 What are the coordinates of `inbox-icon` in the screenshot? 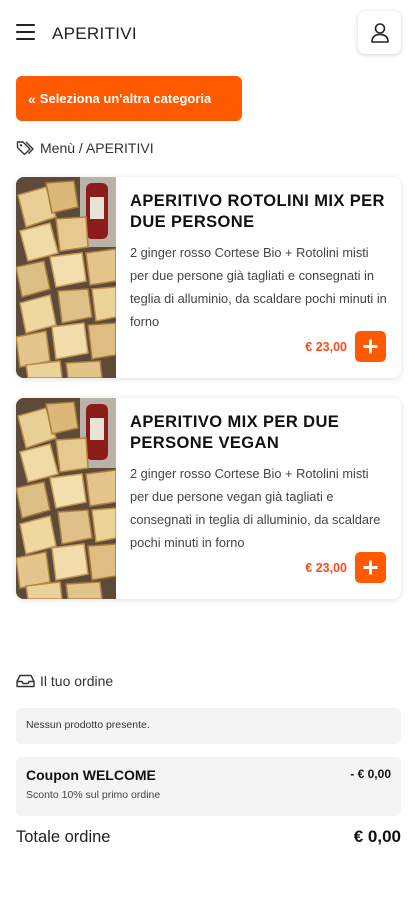 It's located at (25, 681).